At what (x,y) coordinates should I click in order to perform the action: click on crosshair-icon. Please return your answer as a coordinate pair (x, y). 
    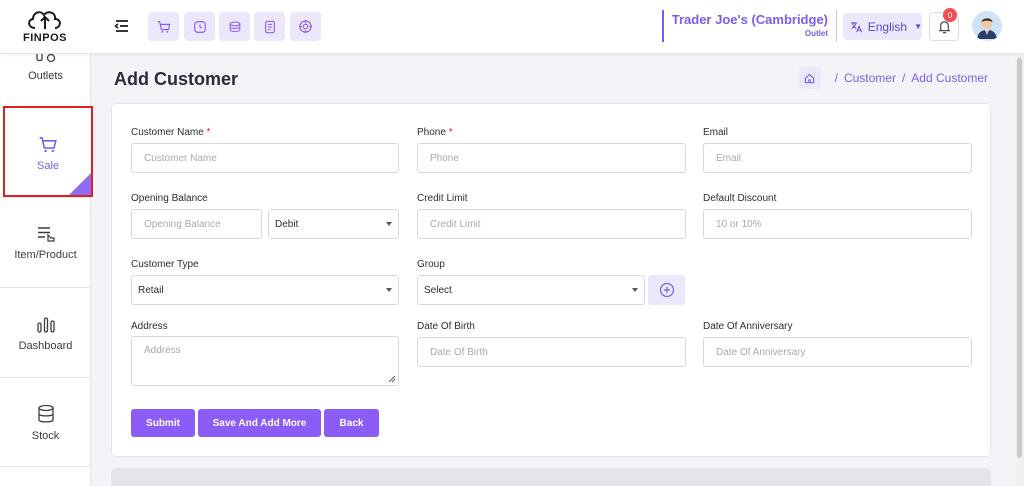
    Looking at the image, I should click on (305, 26).